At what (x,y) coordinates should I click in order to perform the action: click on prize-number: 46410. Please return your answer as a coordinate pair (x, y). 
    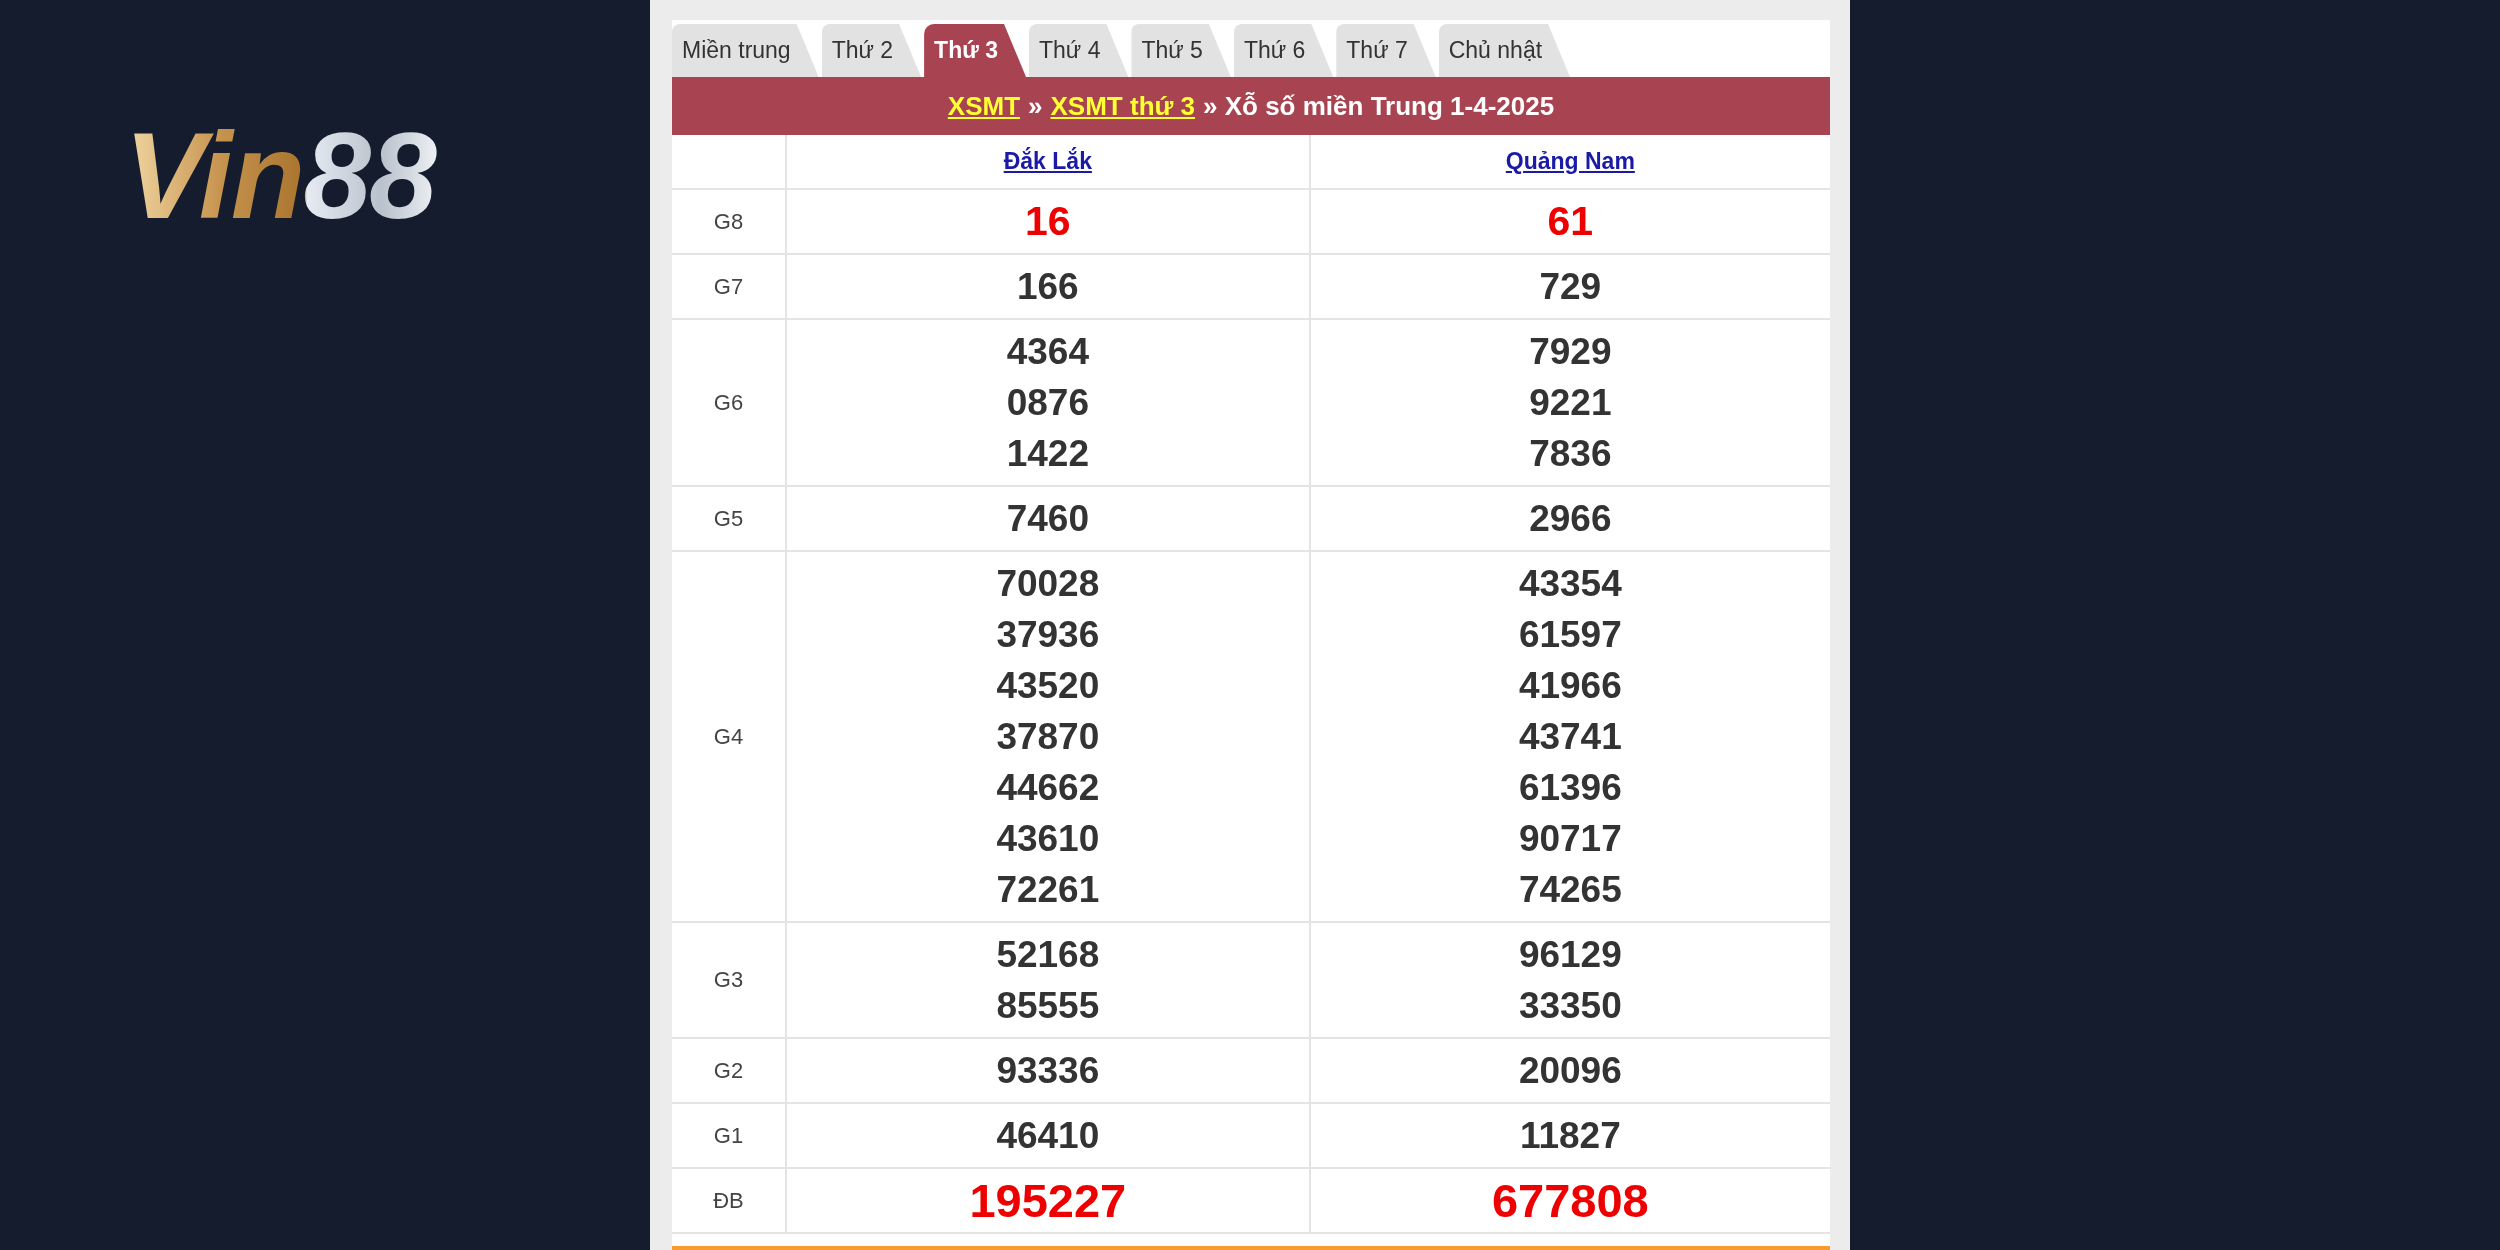
    Looking at the image, I should click on (1048, 1136).